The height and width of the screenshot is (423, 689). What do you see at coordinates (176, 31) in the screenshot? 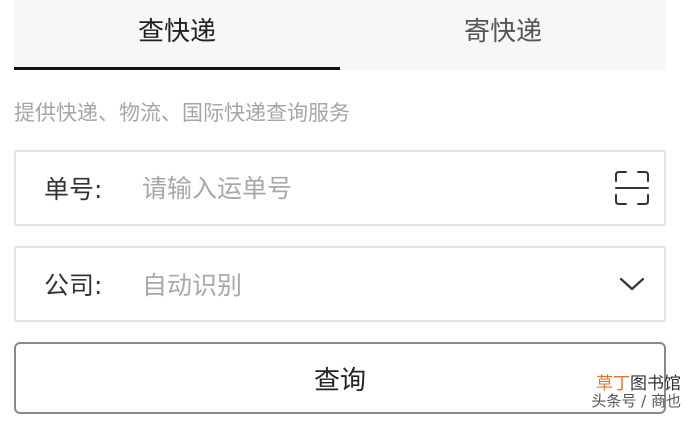
I see `tab-query-express-label: 查快递` at bounding box center [176, 31].